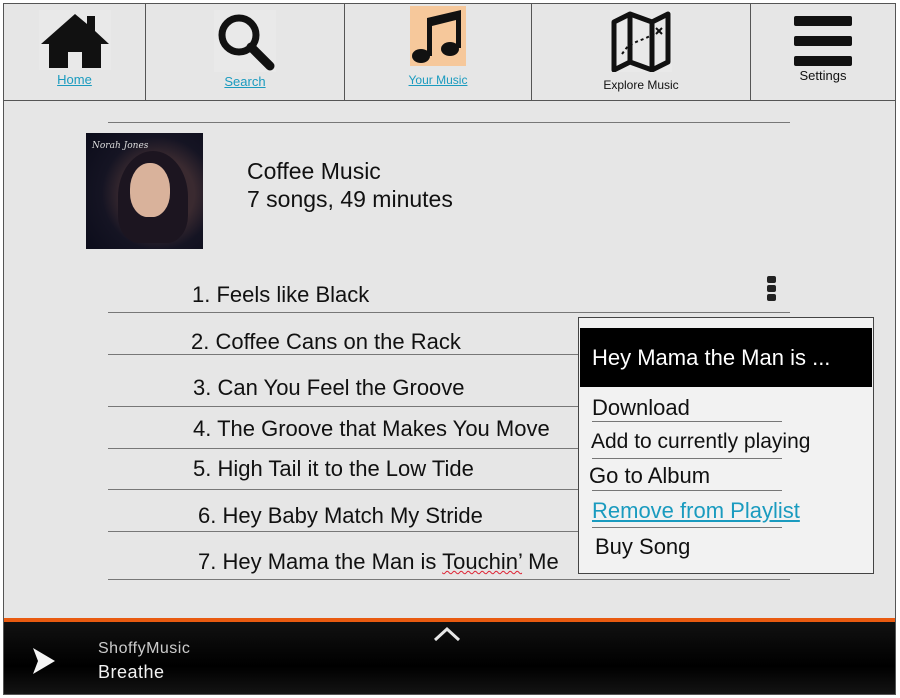  I want to click on more-options-icon, so click(771, 290).